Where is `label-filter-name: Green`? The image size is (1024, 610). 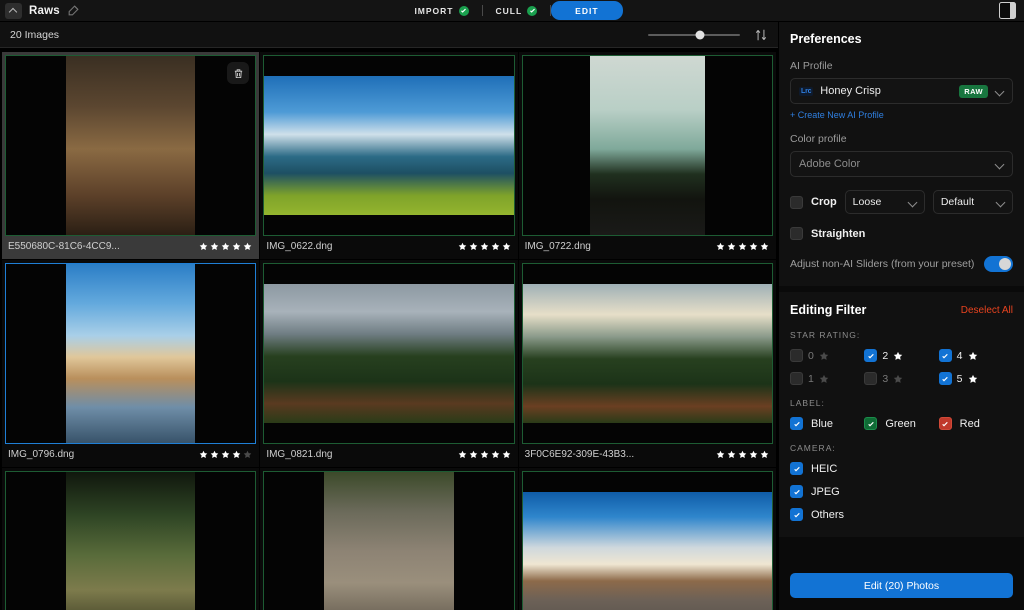 label-filter-name: Green is located at coordinates (900, 423).